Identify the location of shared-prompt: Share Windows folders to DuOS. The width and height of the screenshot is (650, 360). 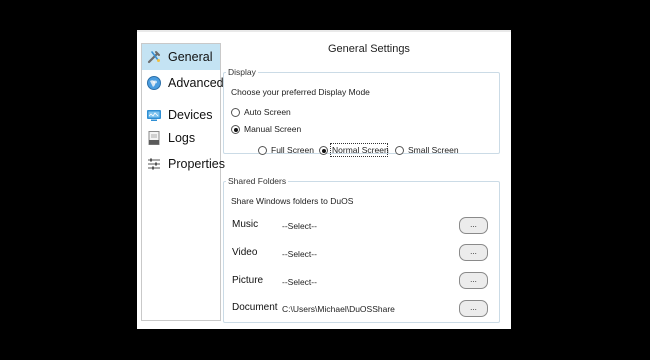
(292, 201).